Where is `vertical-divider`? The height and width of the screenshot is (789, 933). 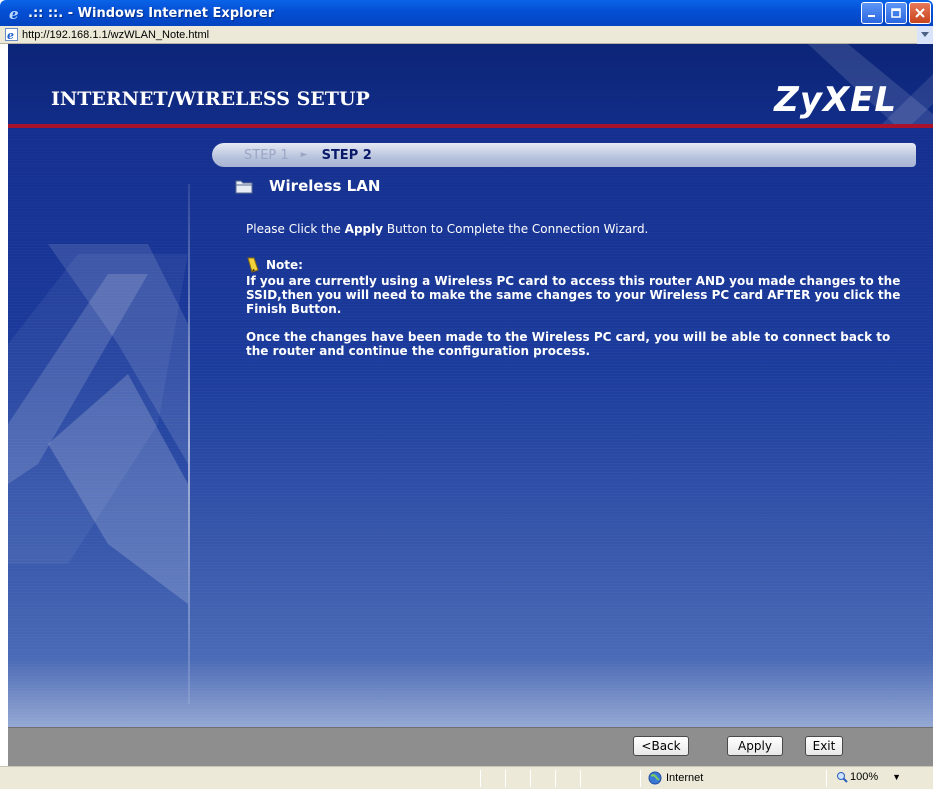
vertical-divider is located at coordinates (189, 444).